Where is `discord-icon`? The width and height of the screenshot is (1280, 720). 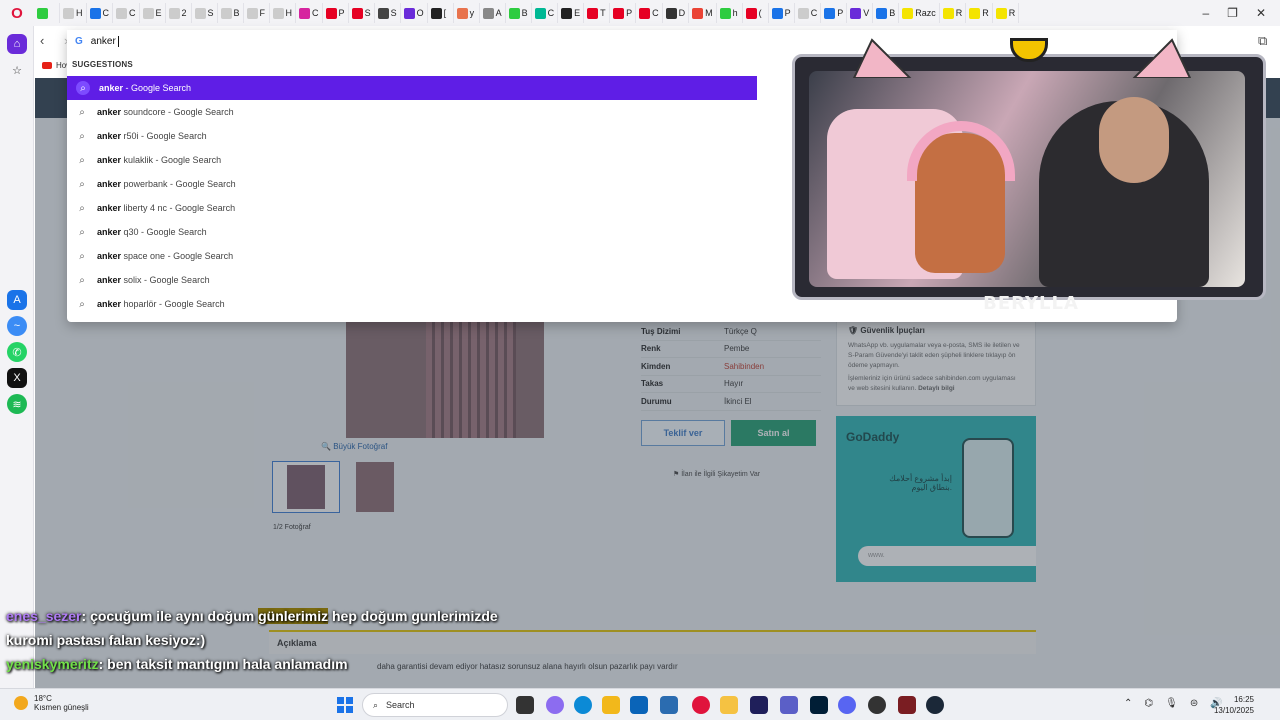
discord-icon is located at coordinates (847, 705).